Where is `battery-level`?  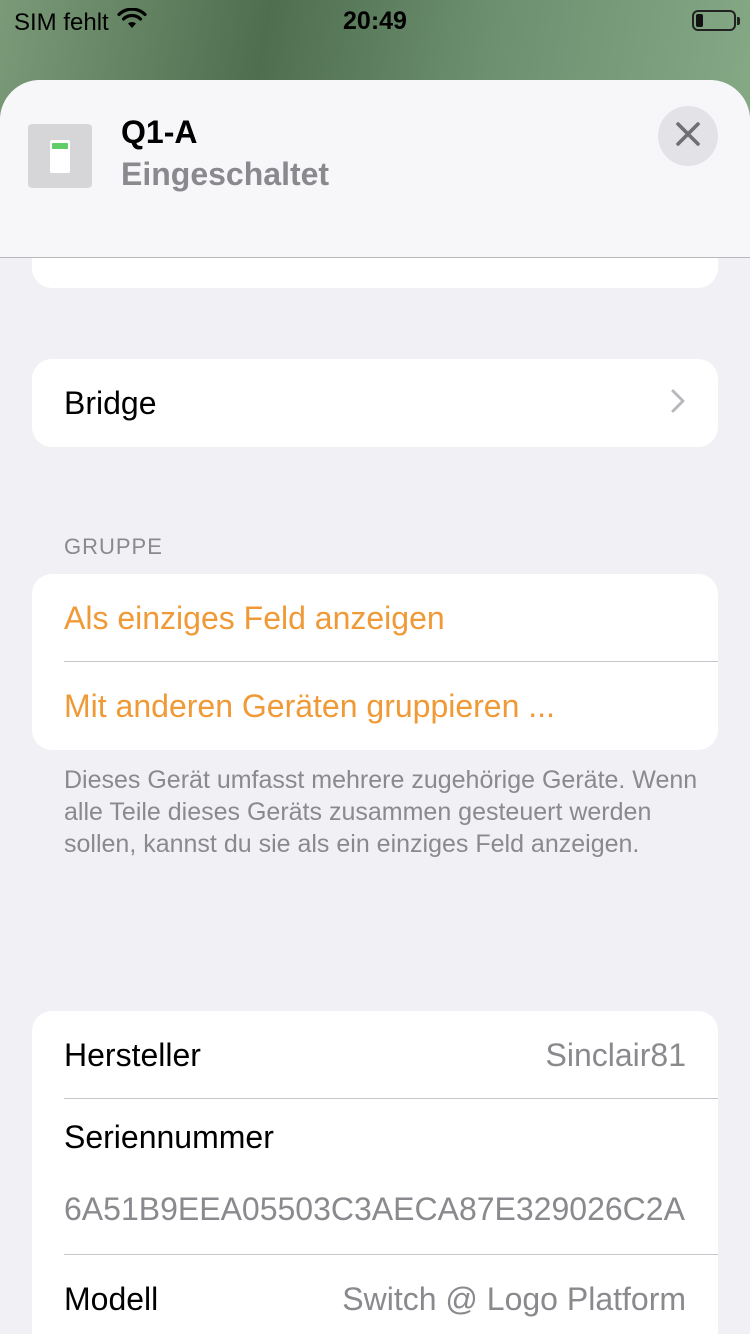
battery-level is located at coordinates (699, 20).